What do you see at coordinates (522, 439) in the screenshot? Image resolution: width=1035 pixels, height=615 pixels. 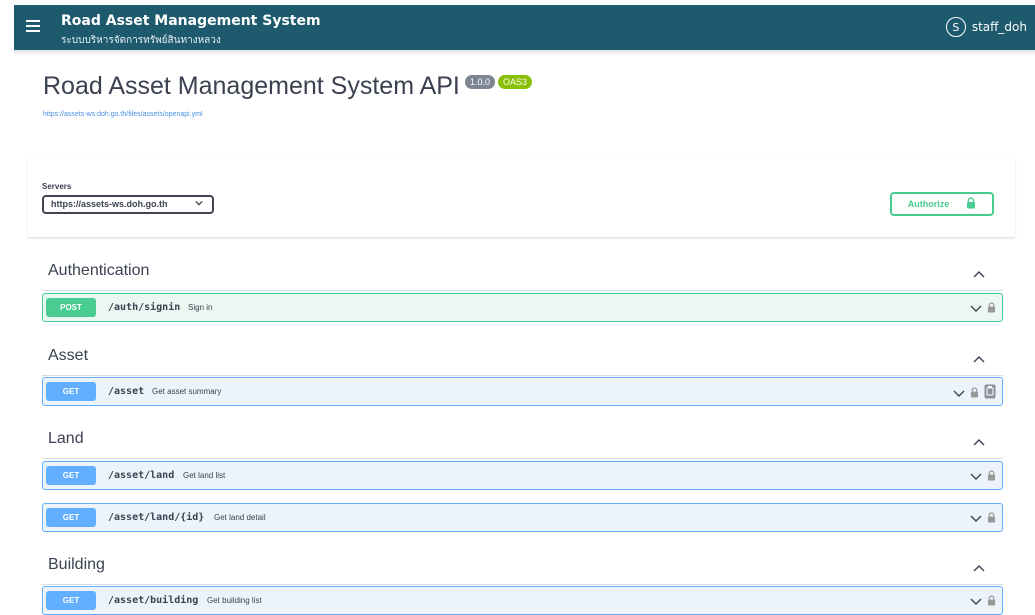 I see `tag-land: Land` at bounding box center [522, 439].